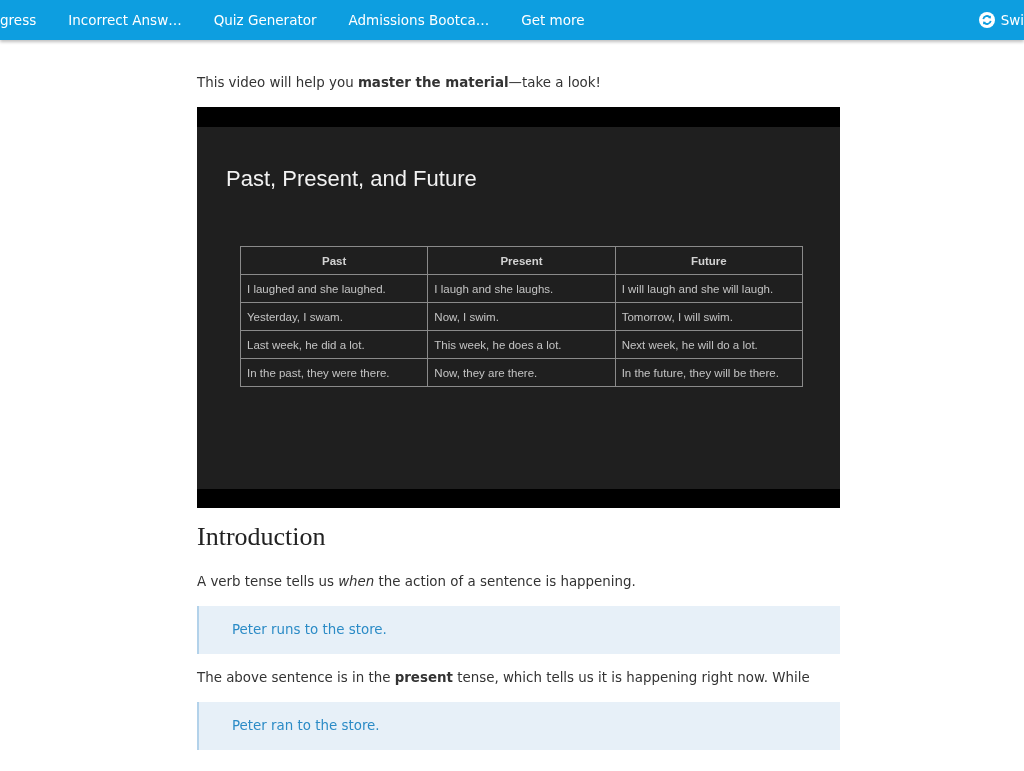  What do you see at coordinates (309, 630) in the screenshot?
I see `example-sentence: Peter runs to the store.` at bounding box center [309, 630].